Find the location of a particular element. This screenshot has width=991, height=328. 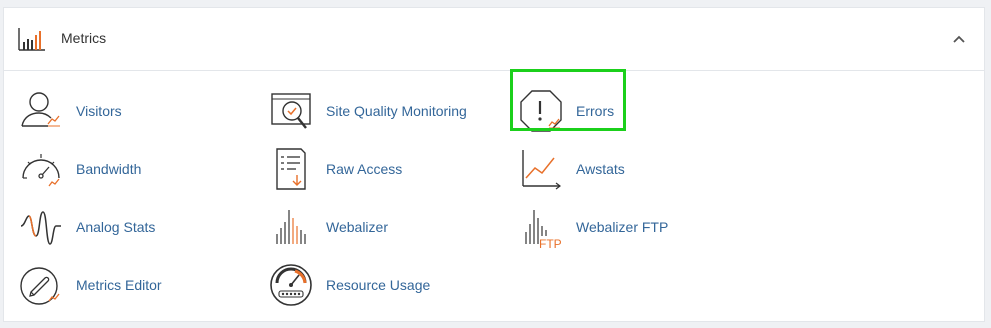

metrics-editor-link: Metrics Editor is located at coordinates (133, 287).